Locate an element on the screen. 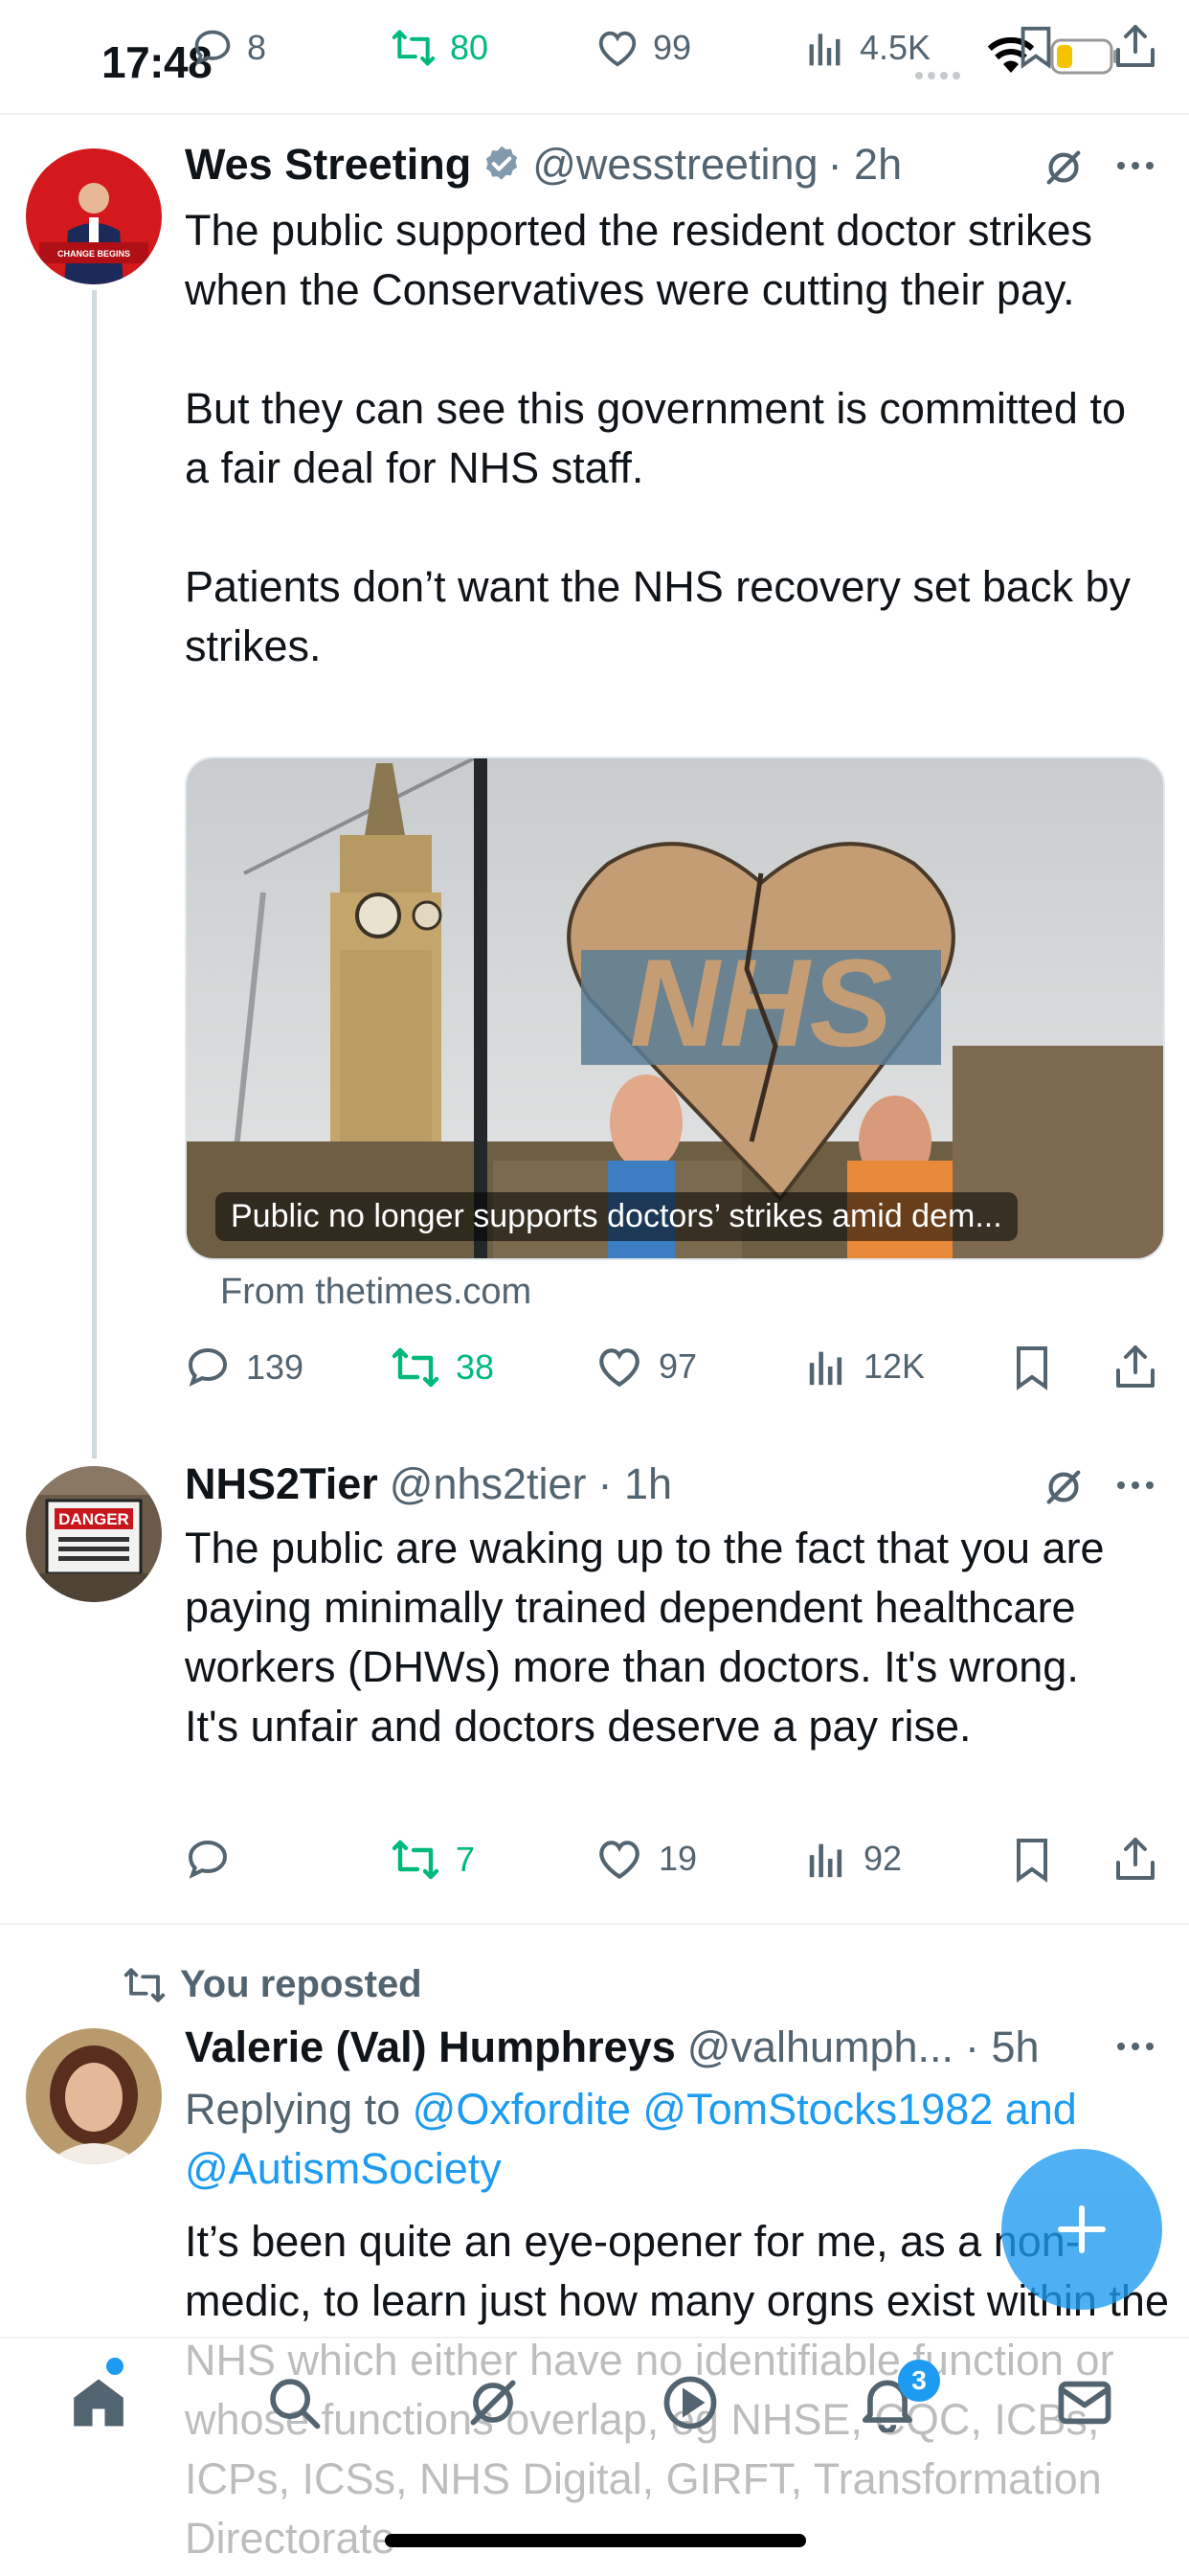  repost-context: You reposted is located at coordinates (272, 1985).